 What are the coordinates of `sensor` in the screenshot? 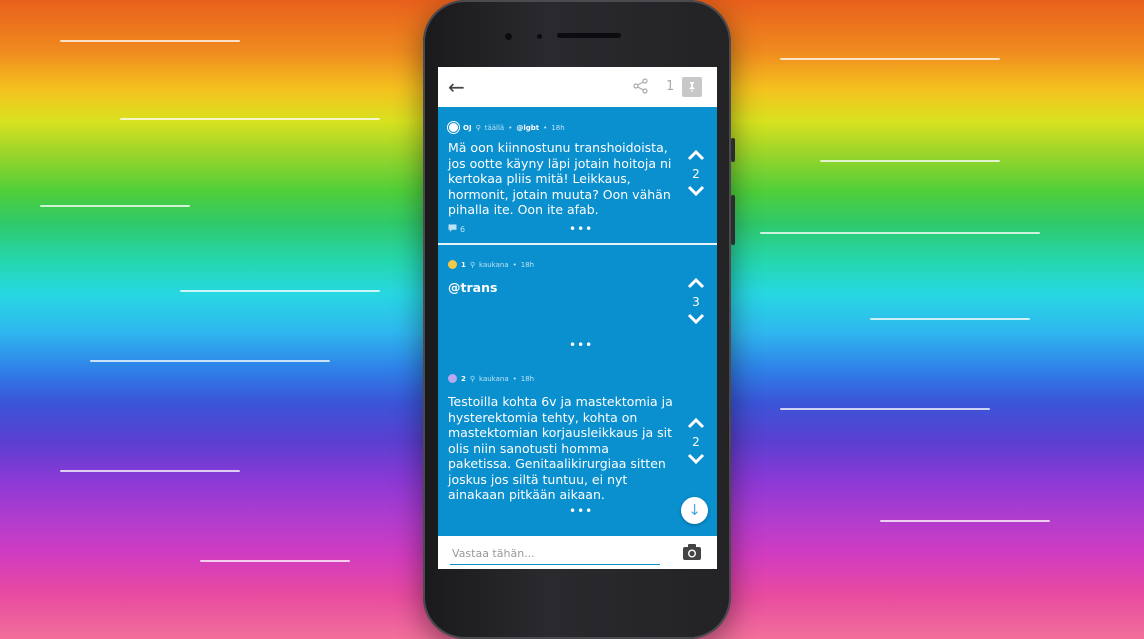 It's located at (539, 36).